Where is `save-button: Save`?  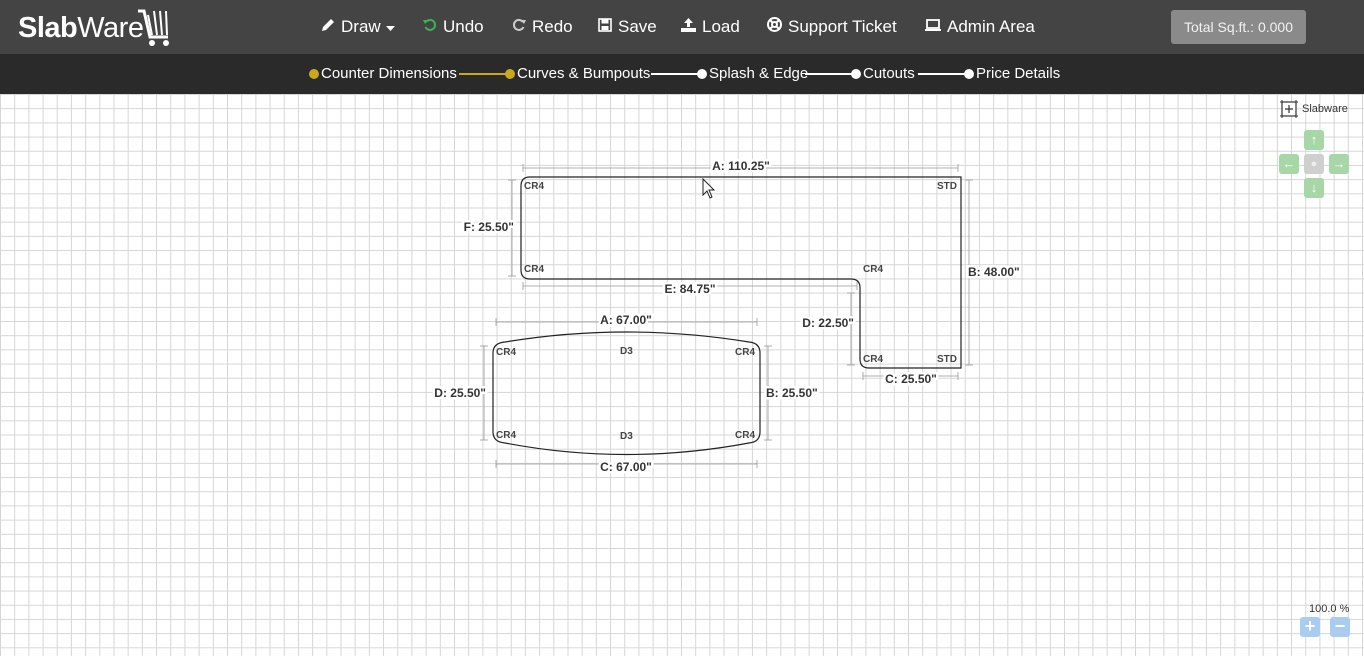
save-button: Save is located at coordinates (627, 27).